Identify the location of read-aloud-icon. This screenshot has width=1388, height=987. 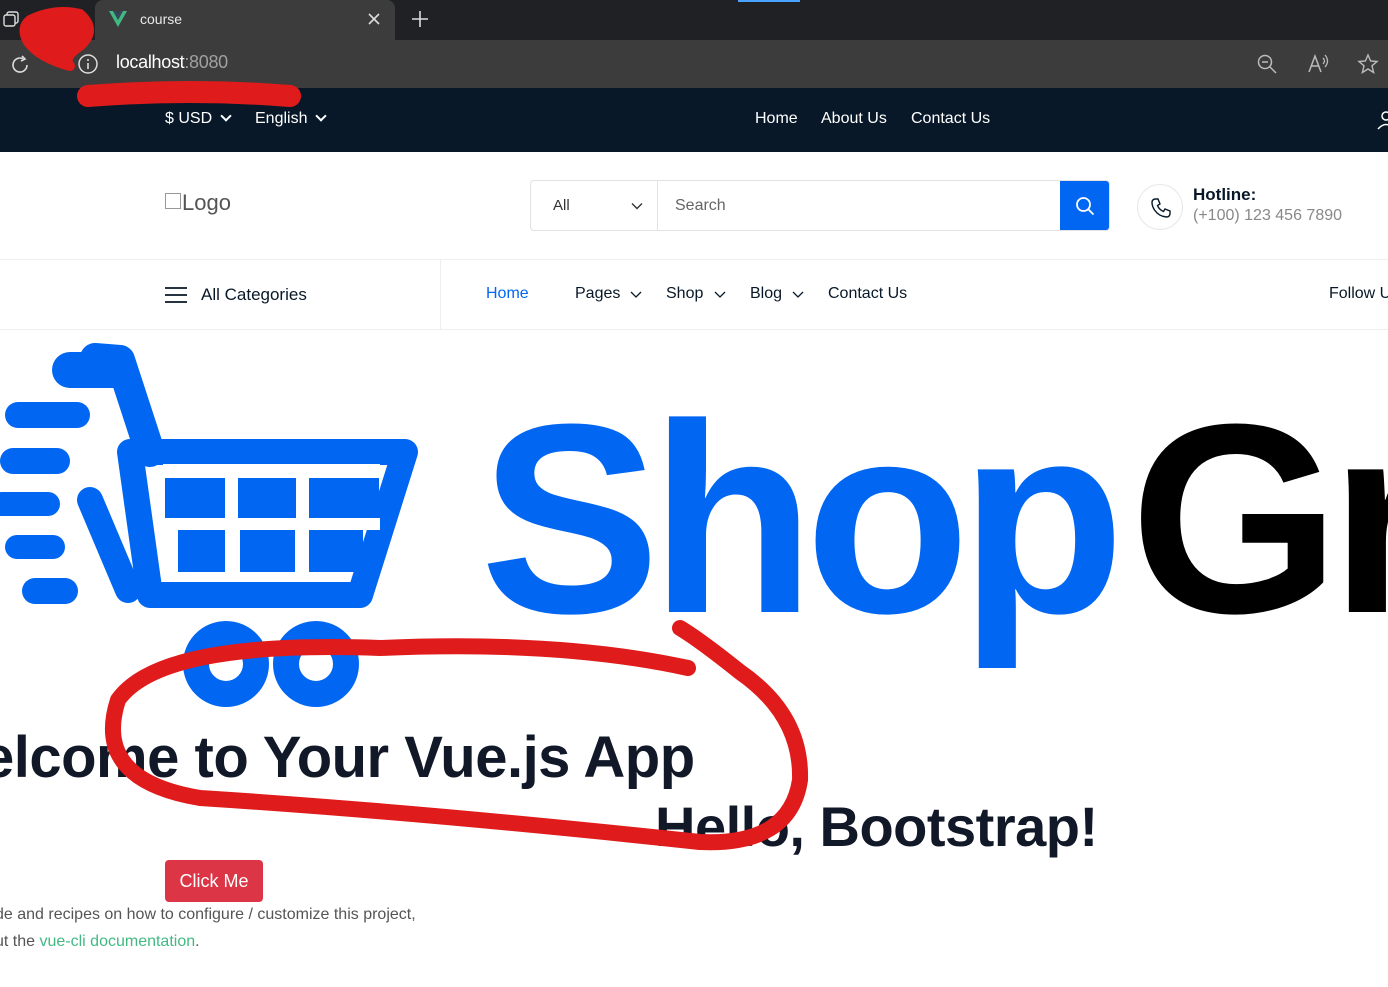
(1318, 64).